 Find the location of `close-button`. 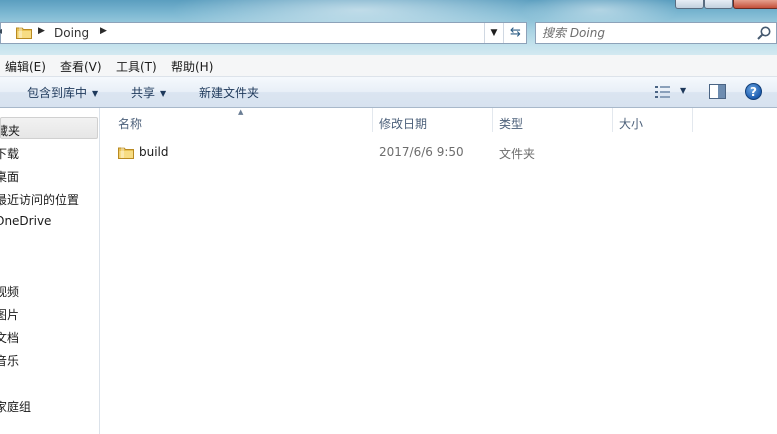

close-button is located at coordinates (755, 4).